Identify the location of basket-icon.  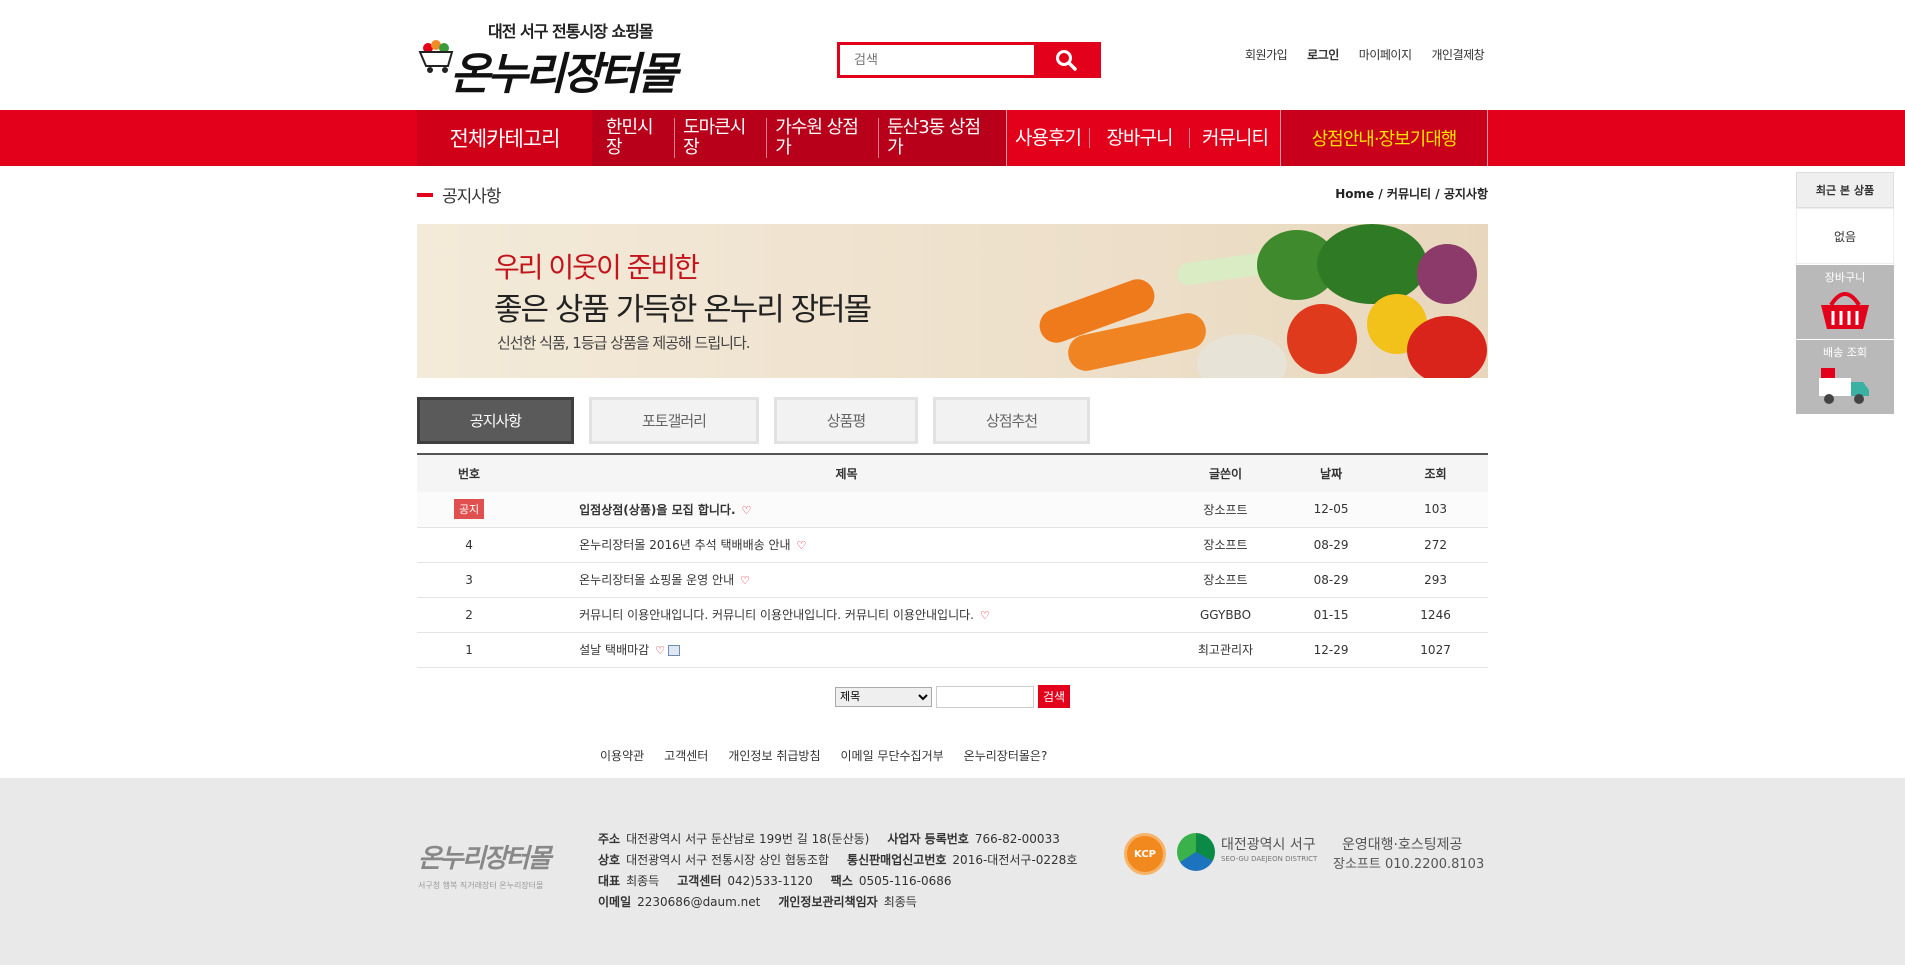
(1845, 310).